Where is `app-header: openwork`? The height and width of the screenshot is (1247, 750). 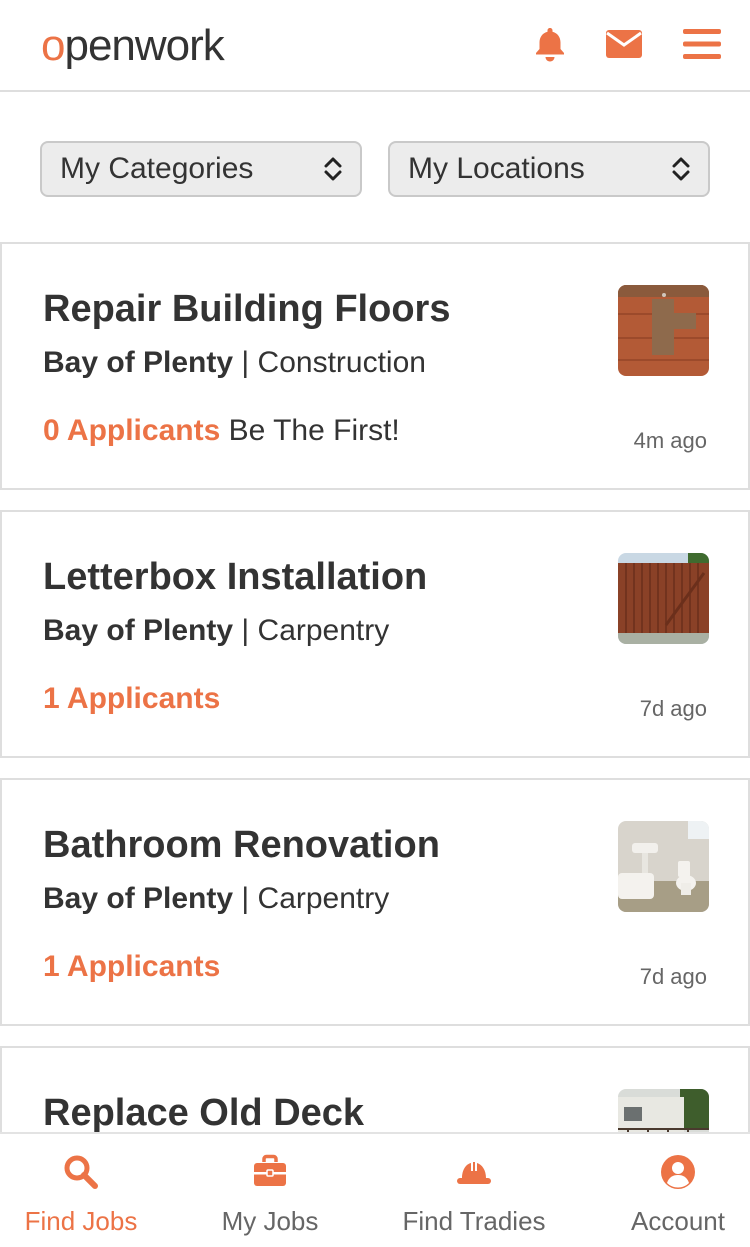
app-header: openwork is located at coordinates (375, 46).